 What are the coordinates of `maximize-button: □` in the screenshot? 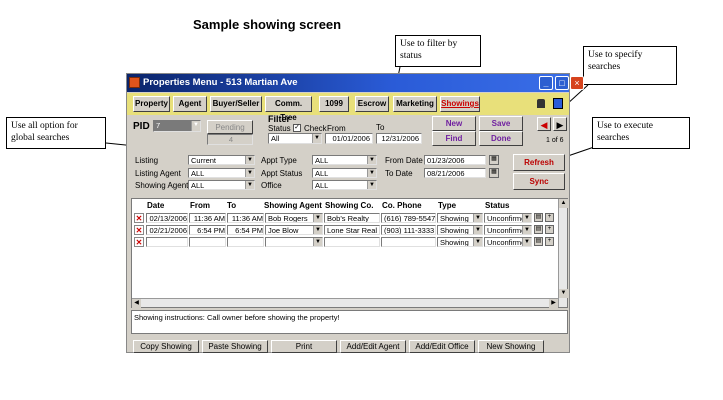 It's located at (562, 83).